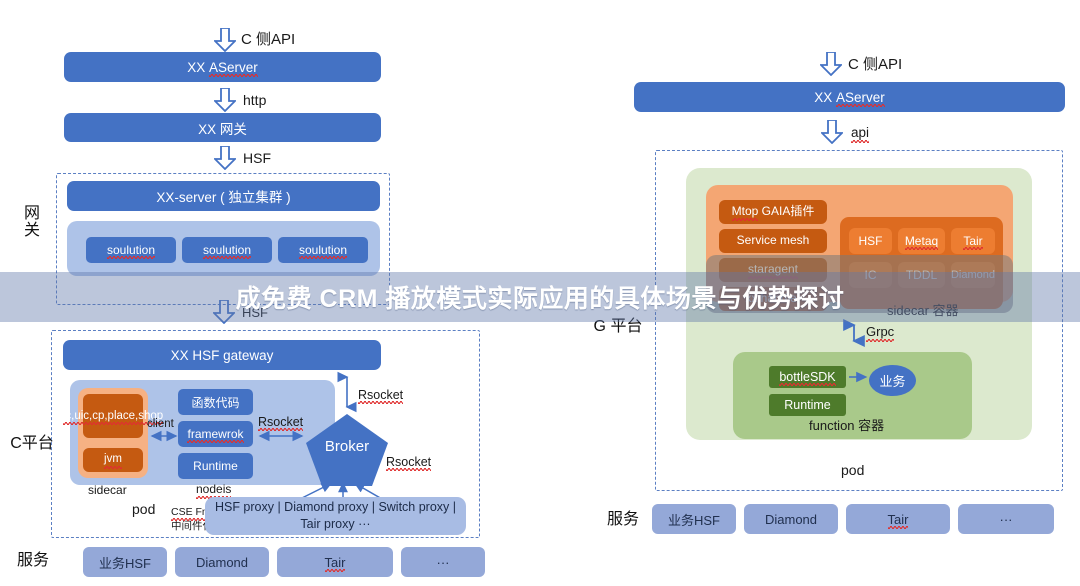  What do you see at coordinates (381, 396) in the screenshot?
I see `label-rsocket-1: Rsocket` at bounding box center [381, 396].